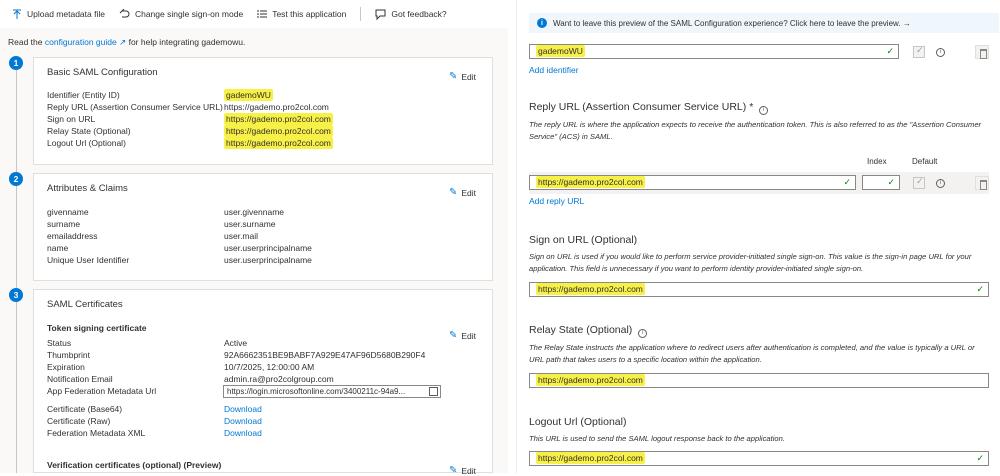  Describe the element at coordinates (278, 131) in the screenshot. I see `relay-state-value: https://gademo.pro2col.com` at that location.